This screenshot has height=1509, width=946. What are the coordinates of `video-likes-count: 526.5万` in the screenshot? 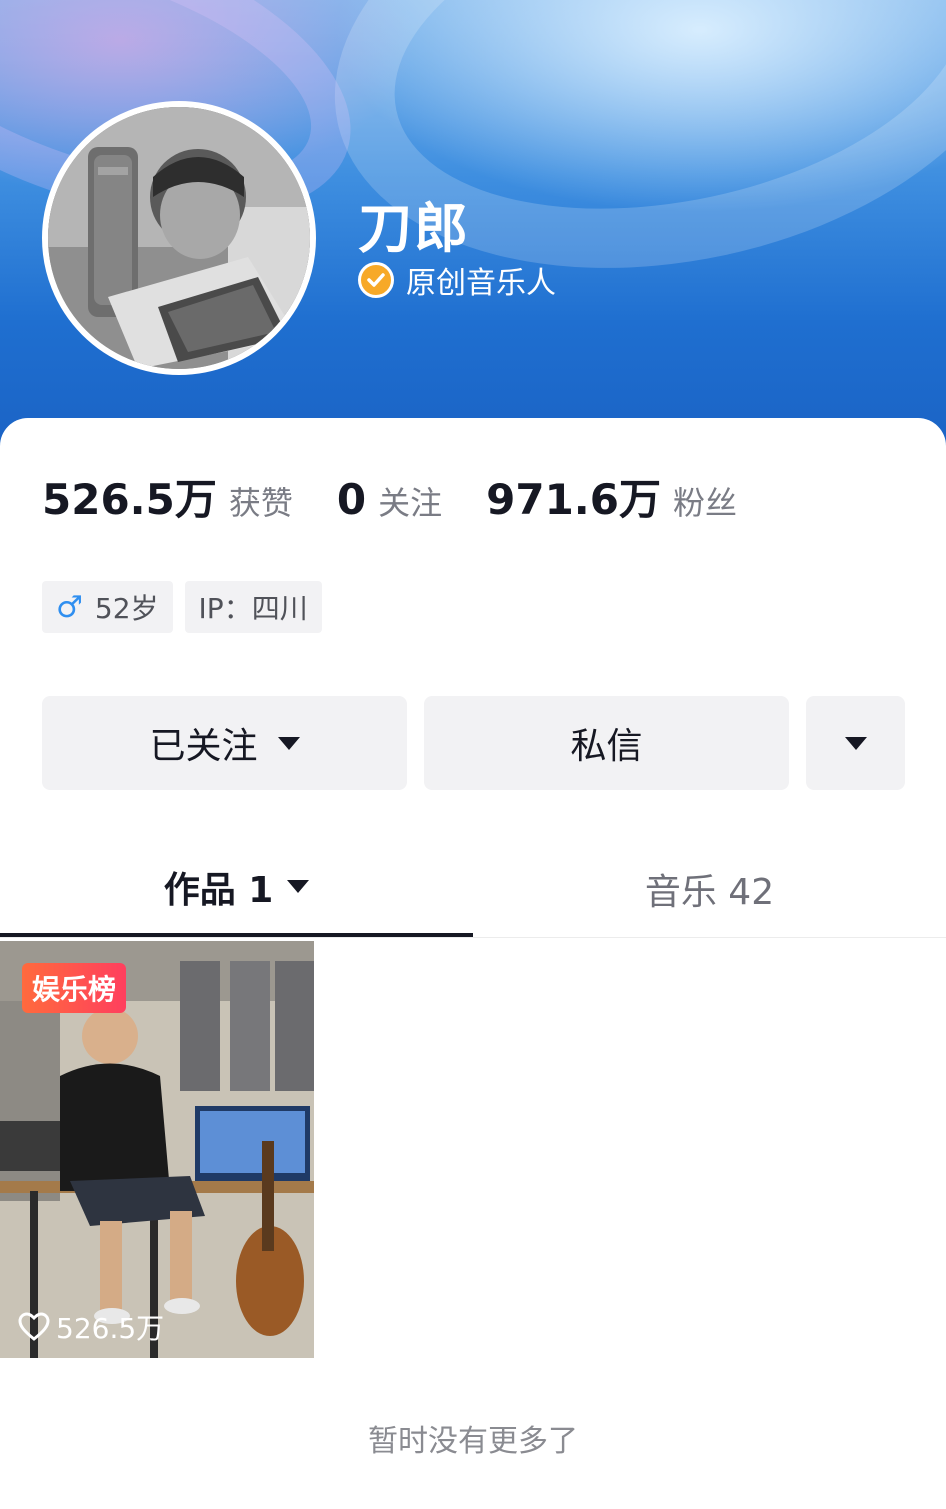 It's located at (110, 1328).